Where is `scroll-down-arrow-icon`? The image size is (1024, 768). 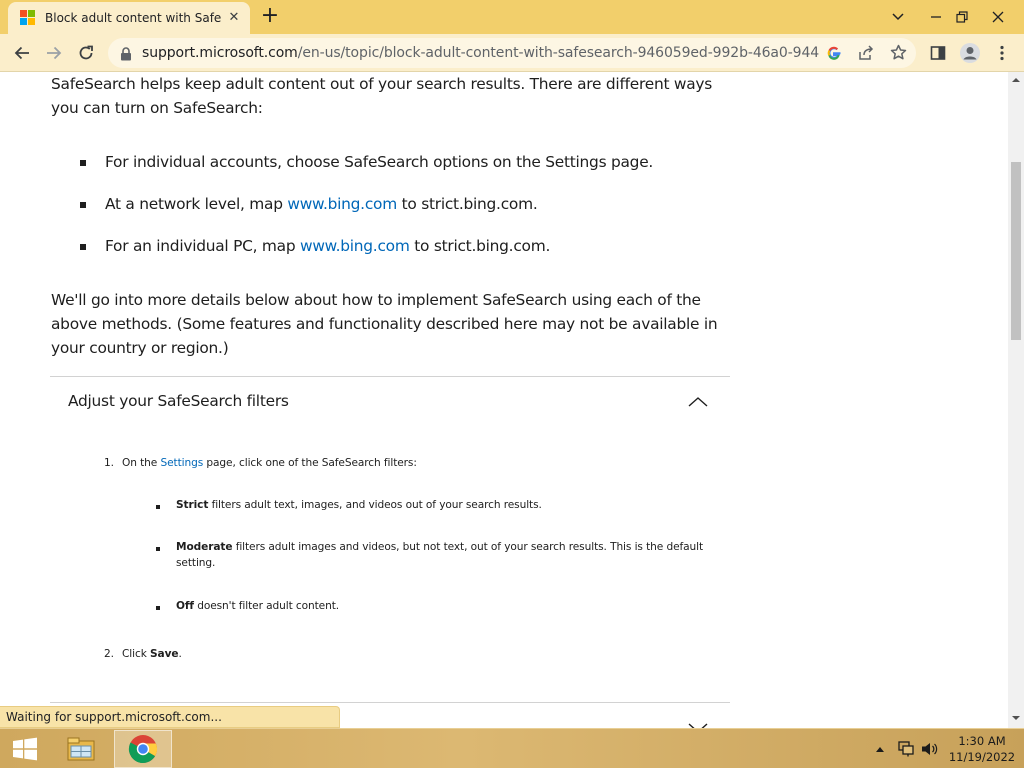 scroll-down-arrow-icon is located at coordinates (1016, 718).